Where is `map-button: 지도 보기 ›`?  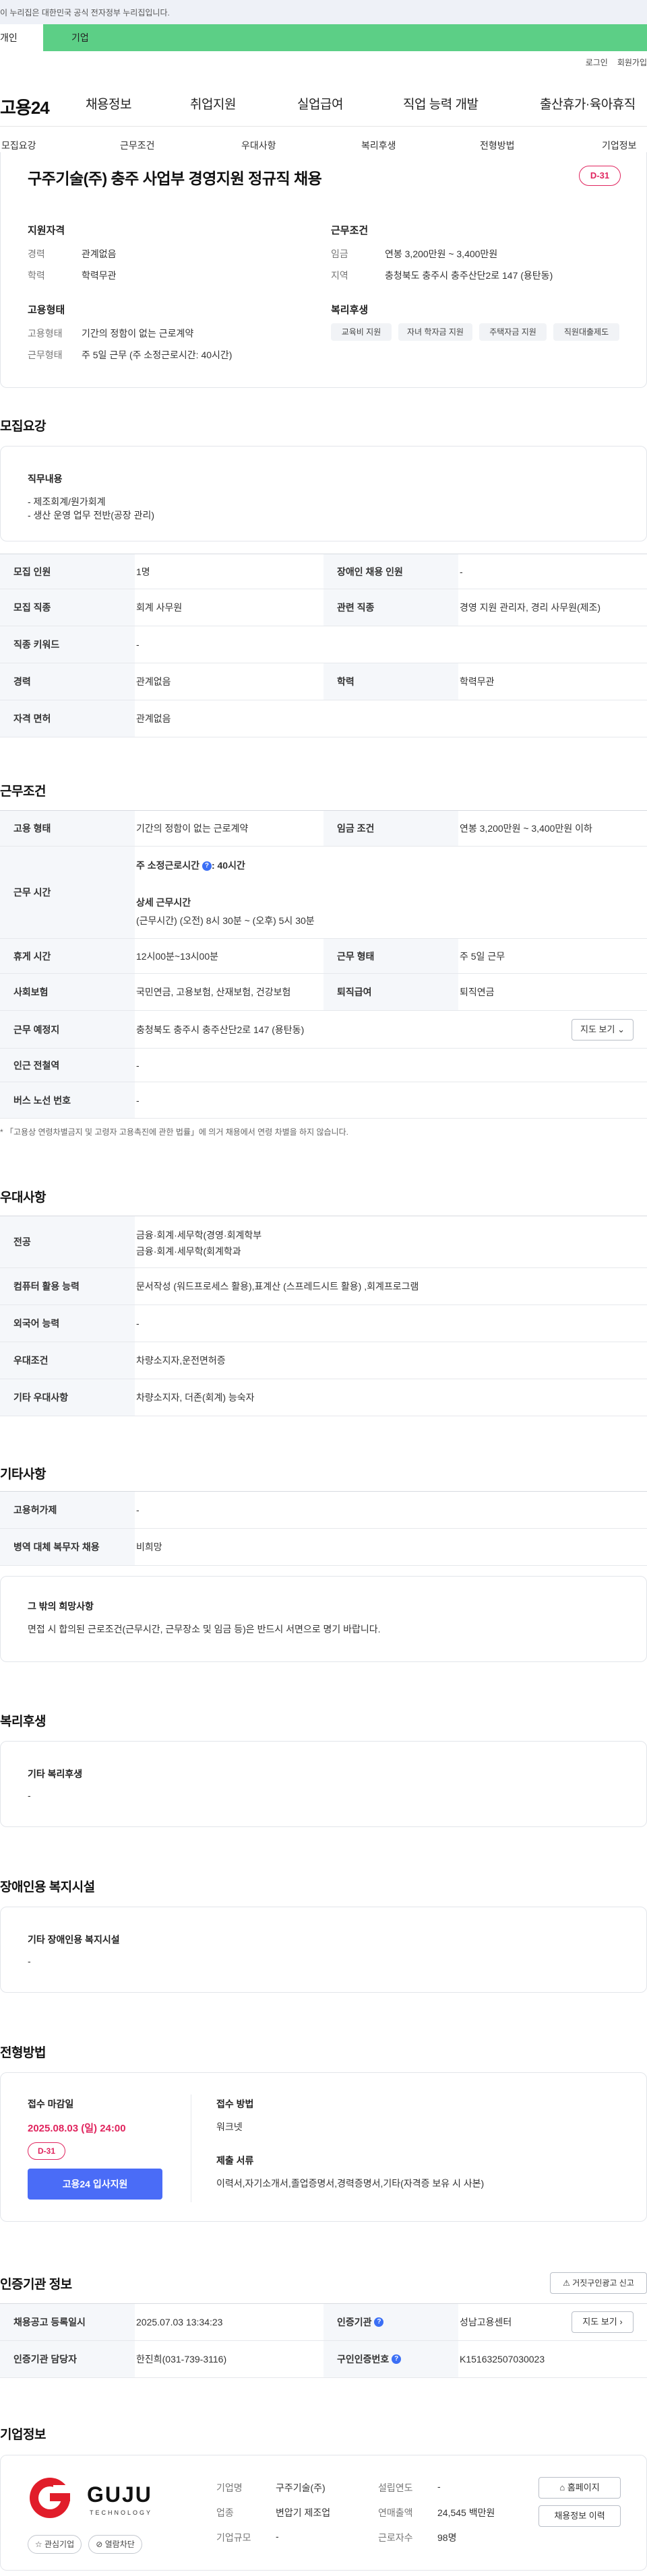 map-button: 지도 보기 › is located at coordinates (603, 2322).